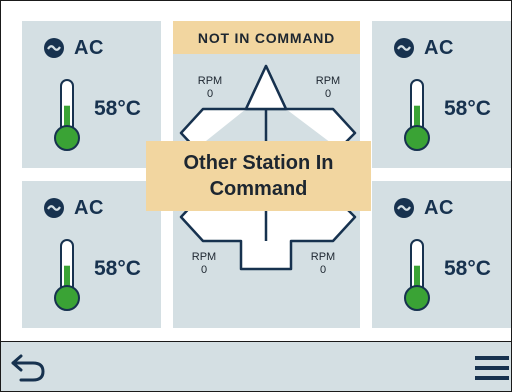  Describe the element at coordinates (266, 37) in the screenshot. I see `status-banner: NOT IN COMMAND` at that location.